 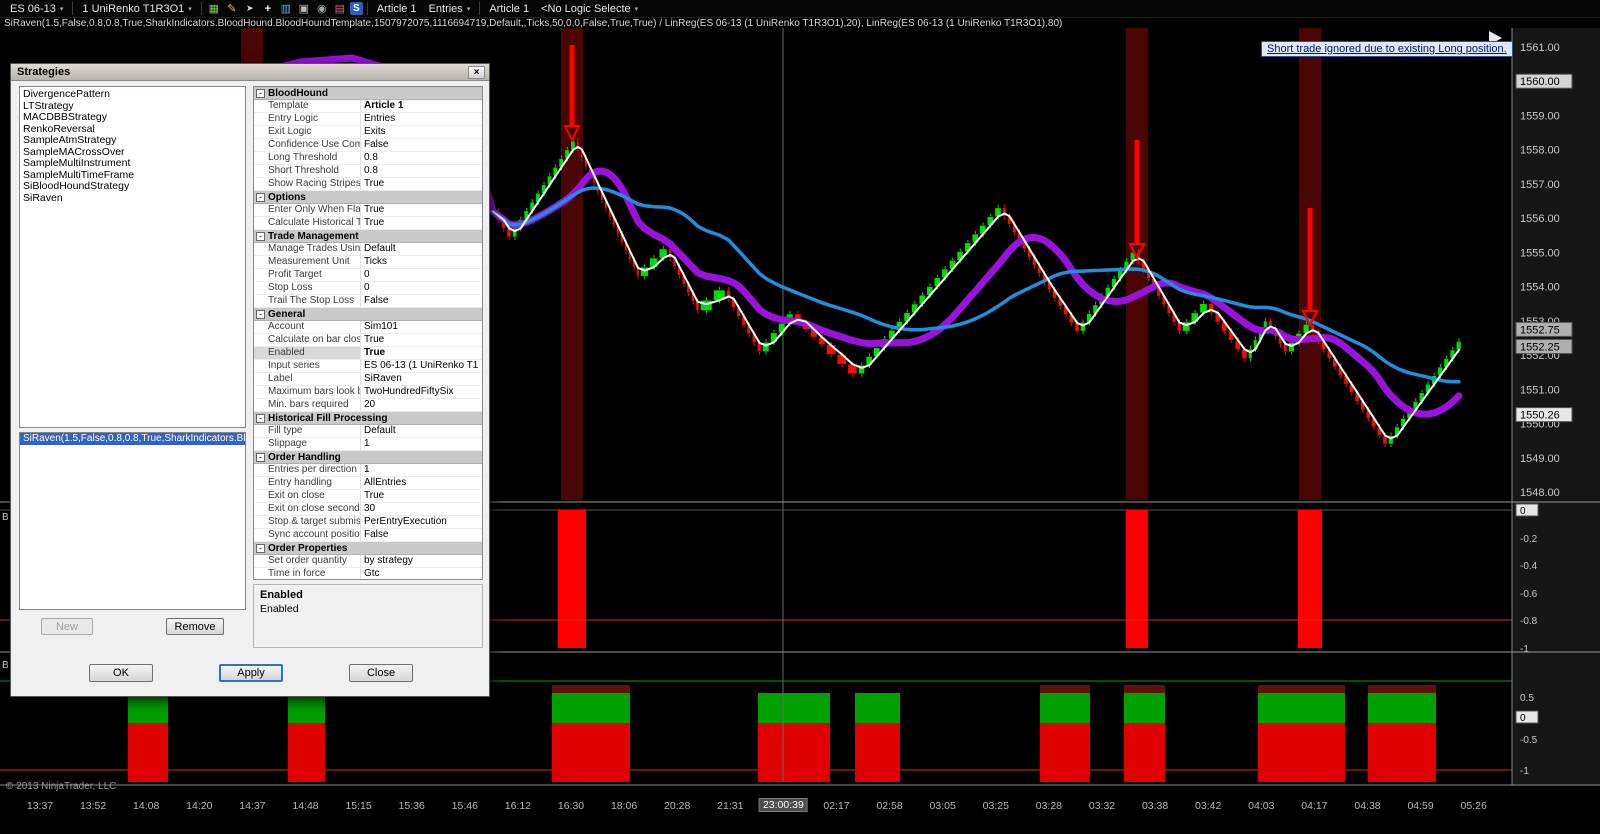 What do you see at coordinates (121, 673) in the screenshot?
I see `ok-button: OK` at bounding box center [121, 673].